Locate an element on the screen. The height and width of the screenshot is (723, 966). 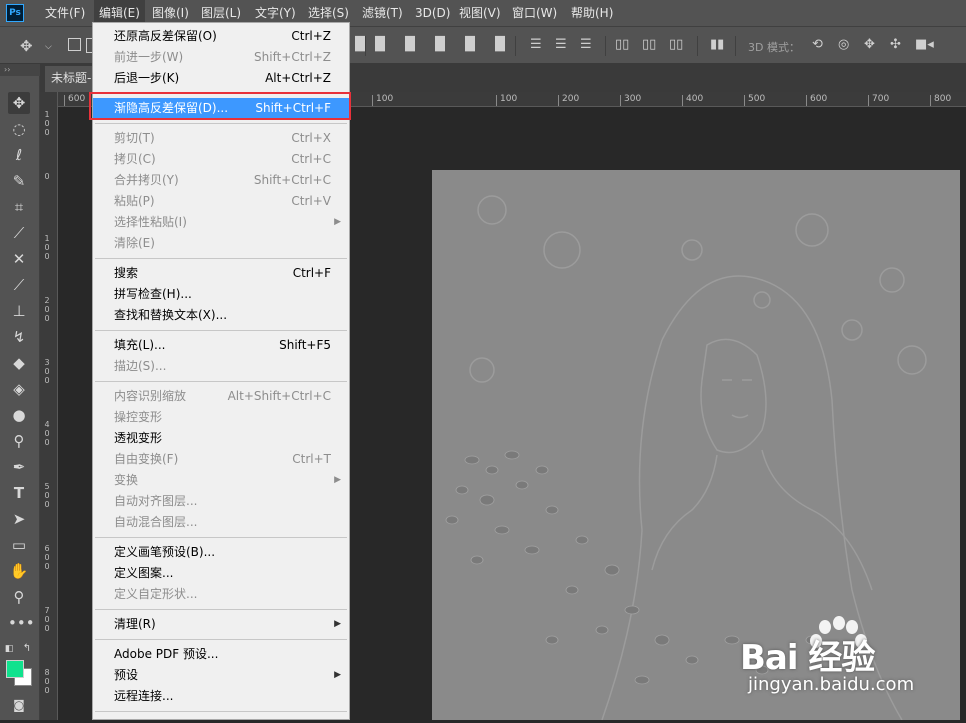
auto-select-checkbox is located at coordinates (74, 44).